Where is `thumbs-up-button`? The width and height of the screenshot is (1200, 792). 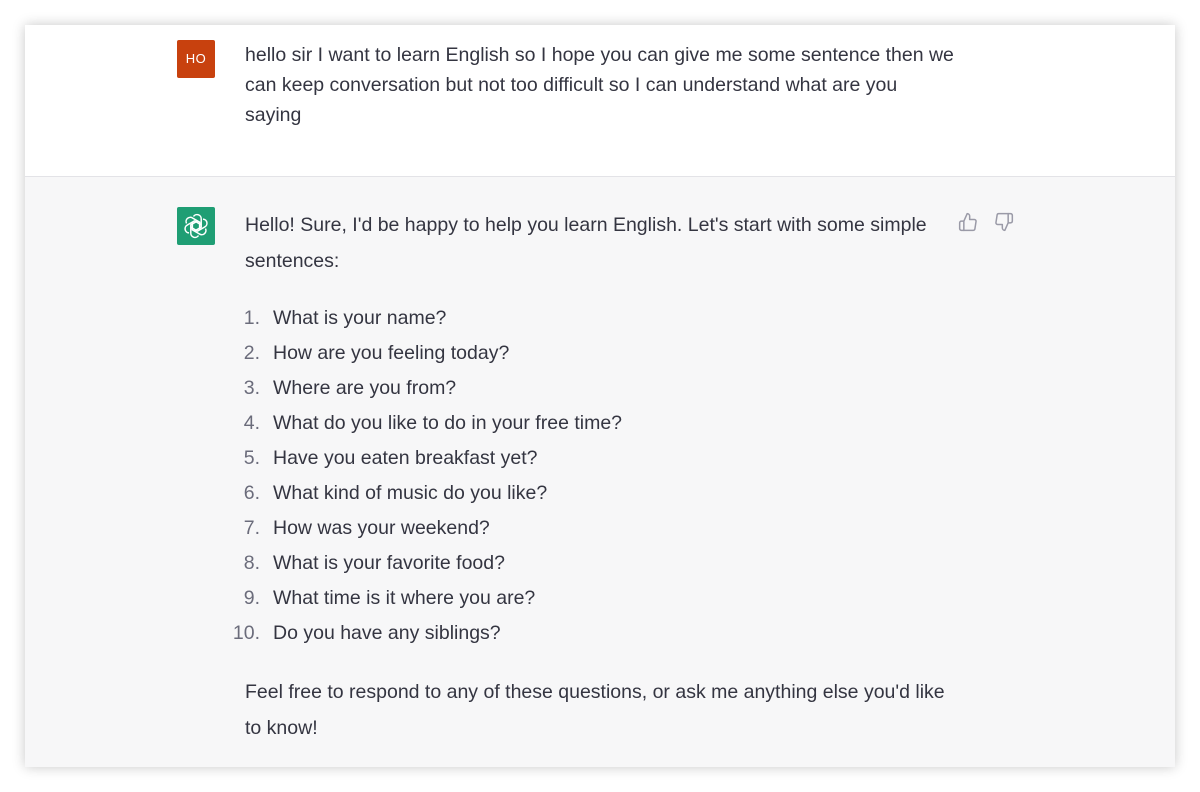 thumbs-up-button is located at coordinates (968, 222).